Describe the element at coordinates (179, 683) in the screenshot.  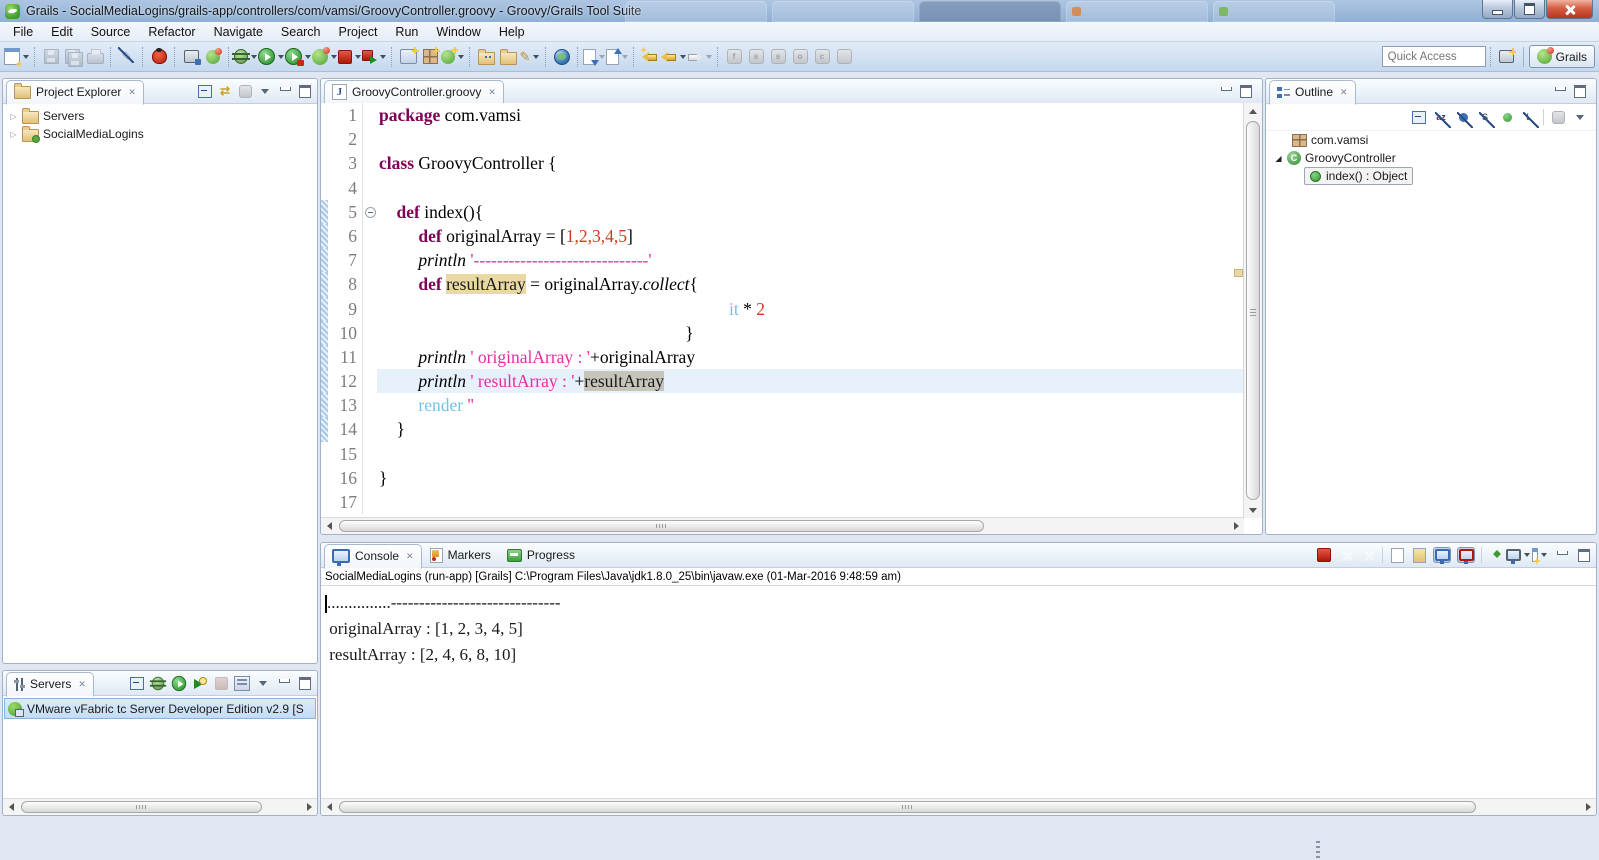
I see `start-server-button` at that location.